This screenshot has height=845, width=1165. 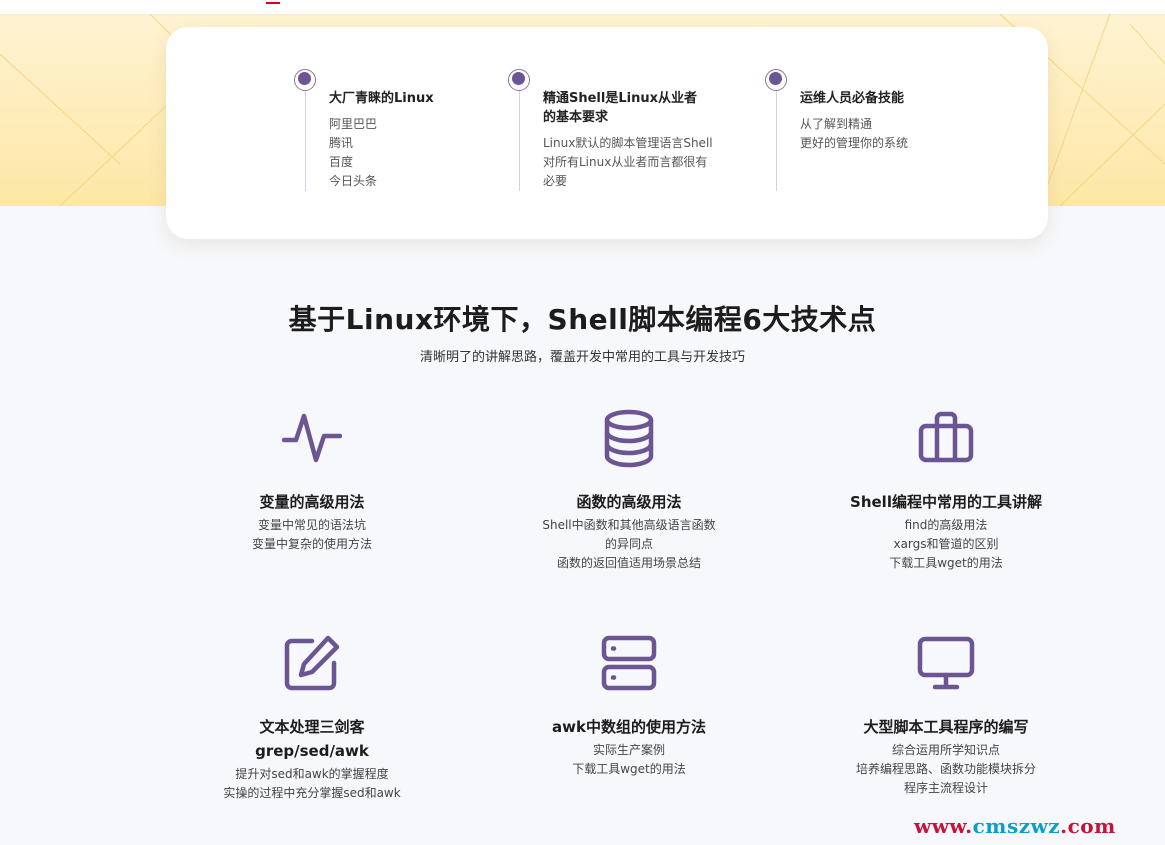 What do you see at coordinates (943, 826) in the screenshot?
I see `watermark-prefix: www.` at bounding box center [943, 826].